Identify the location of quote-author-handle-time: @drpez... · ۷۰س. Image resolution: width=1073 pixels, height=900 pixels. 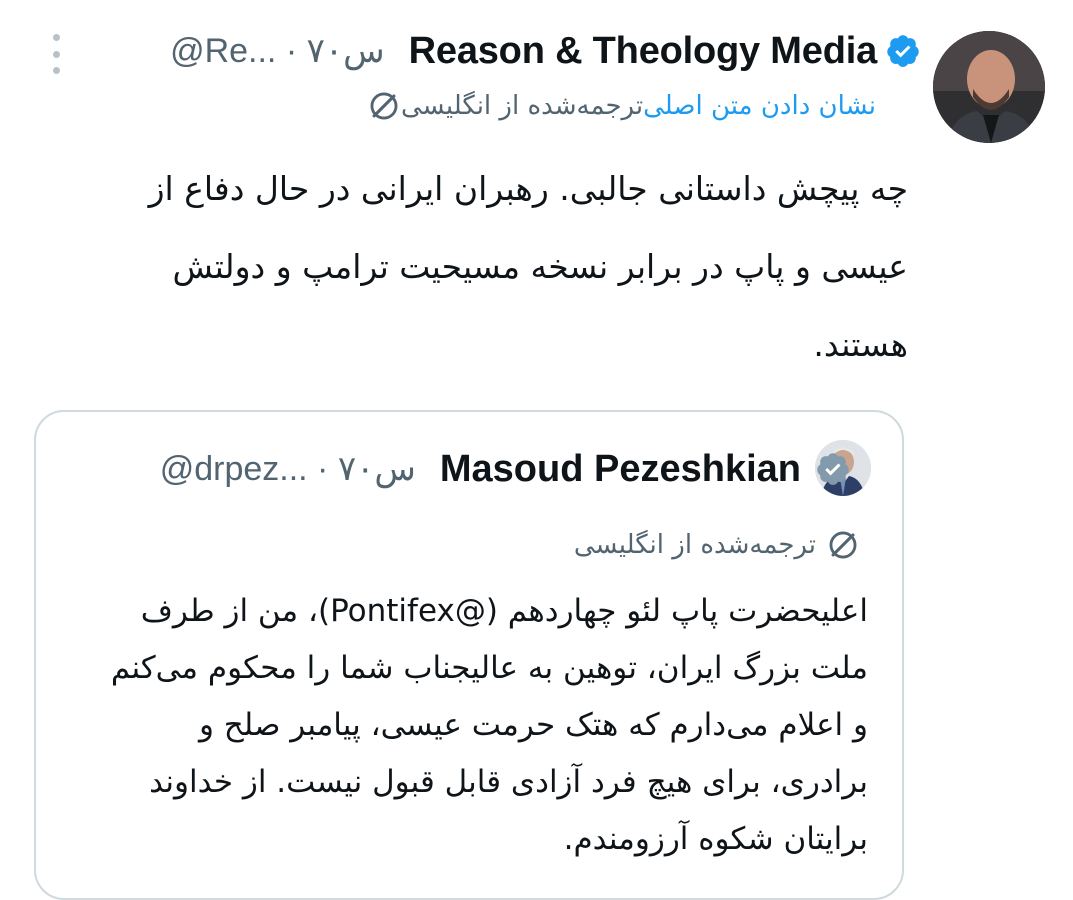
(288, 469).